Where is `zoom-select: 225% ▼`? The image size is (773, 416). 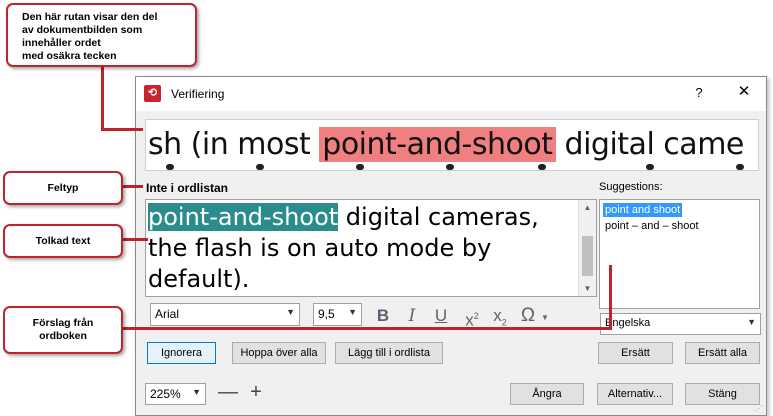
zoom-select: 225% ▼ is located at coordinates (175, 394).